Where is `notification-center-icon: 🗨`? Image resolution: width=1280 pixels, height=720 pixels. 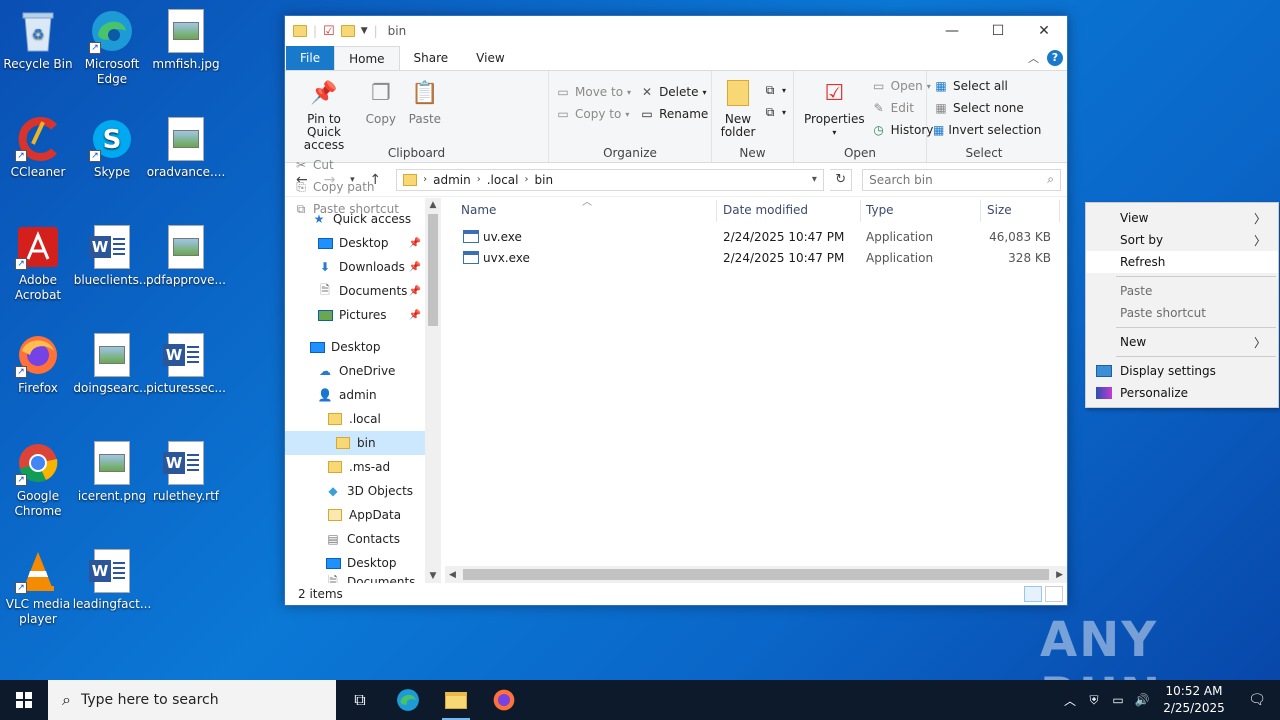
notification-center-icon: 🗨 is located at coordinates (1257, 700).